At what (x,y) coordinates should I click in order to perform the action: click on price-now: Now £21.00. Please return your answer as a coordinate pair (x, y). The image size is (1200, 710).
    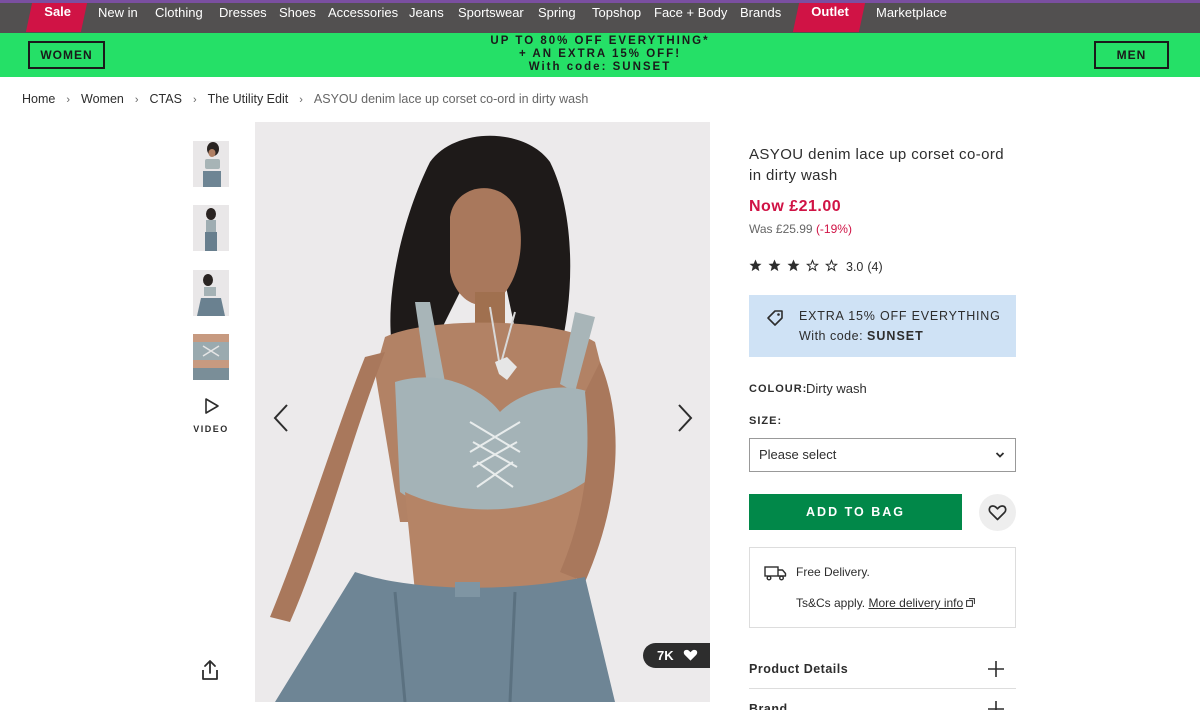
    Looking at the image, I should click on (795, 206).